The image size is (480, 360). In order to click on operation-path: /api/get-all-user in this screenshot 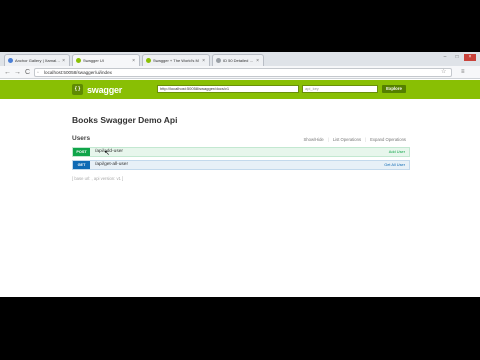, I will do `click(111, 165)`.